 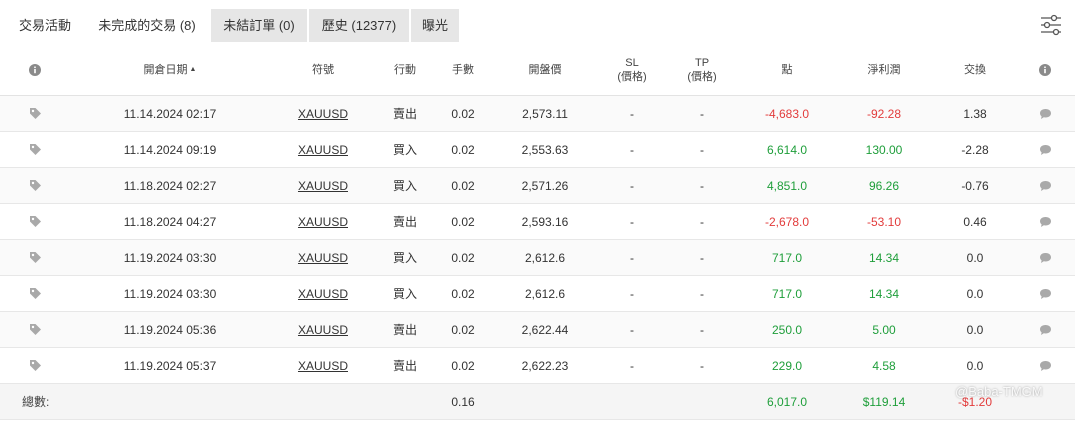 I want to click on column-tp: TP (價格), so click(x=702, y=69).